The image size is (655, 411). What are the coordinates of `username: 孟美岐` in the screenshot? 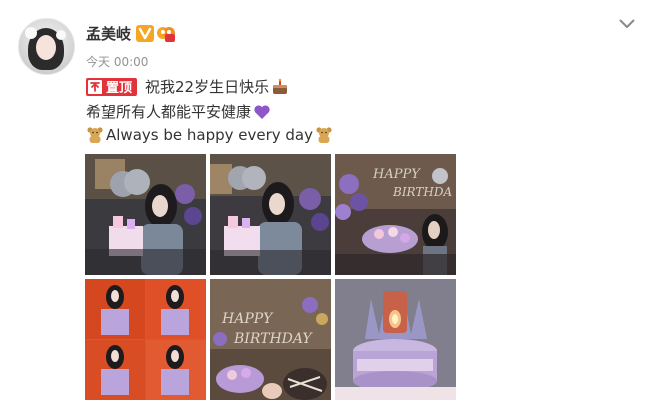 It's located at (108, 33).